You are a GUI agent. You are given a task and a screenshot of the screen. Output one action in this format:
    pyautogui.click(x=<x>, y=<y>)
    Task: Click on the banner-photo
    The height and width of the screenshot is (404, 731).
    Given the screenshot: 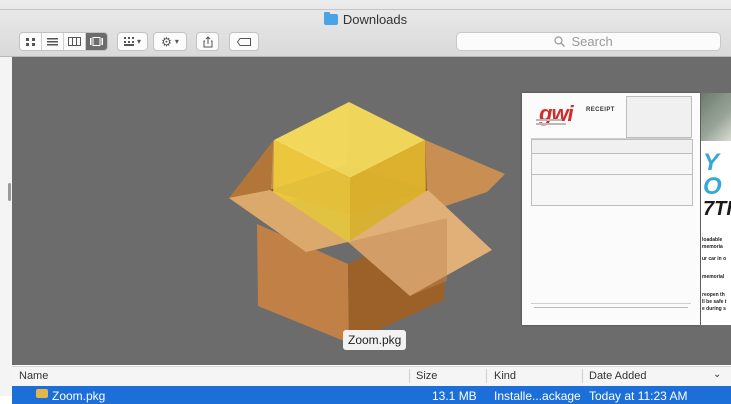 What is the action you would take?
    pyautogui.click(x=716, y=117)
    